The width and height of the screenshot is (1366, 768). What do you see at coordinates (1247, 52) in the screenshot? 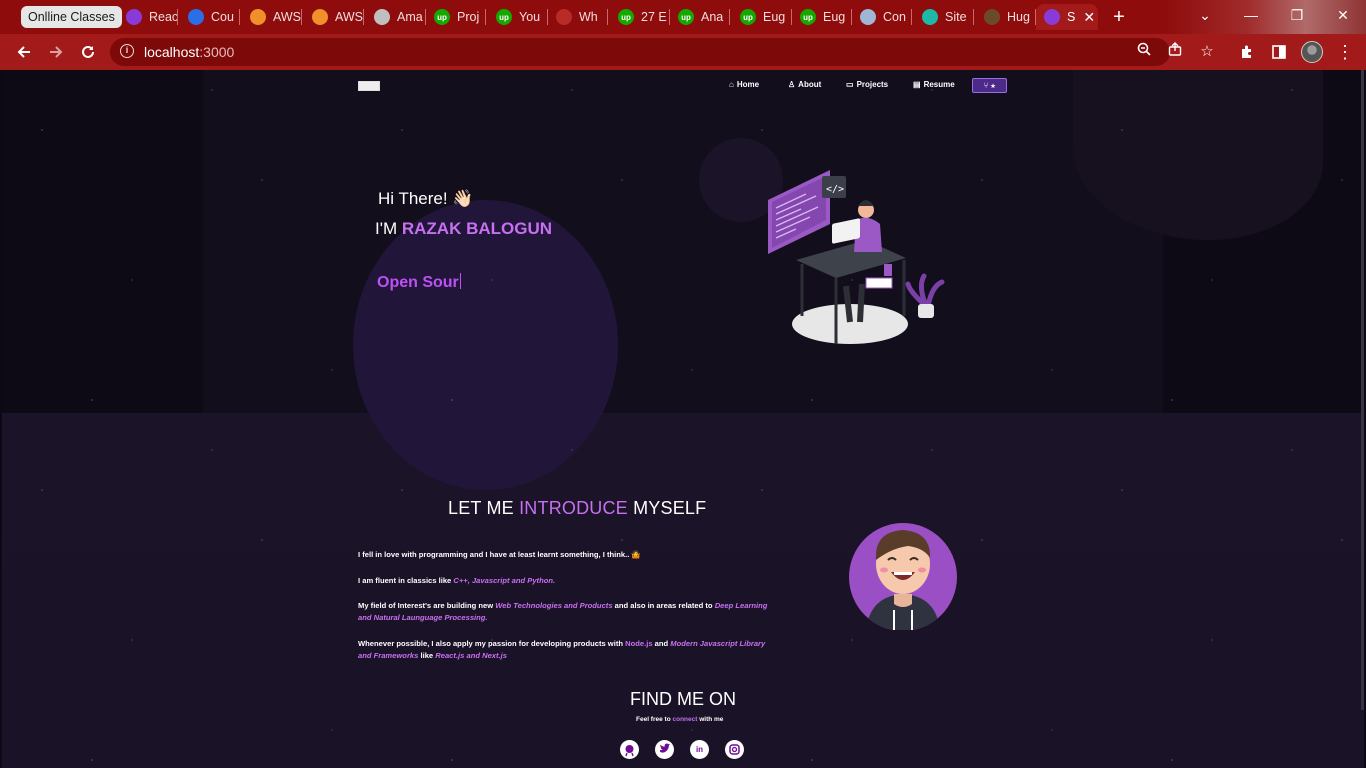
I see `extensions-puzzle-icon` at bounding box center [1247, 52].